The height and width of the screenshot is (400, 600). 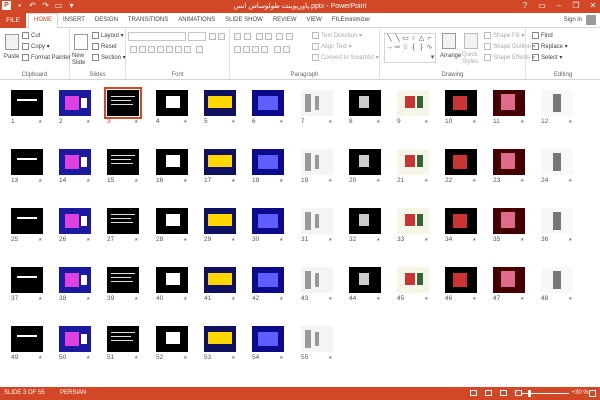 I want to click on tab-design: DESIGN, so click(x=106, y=20).